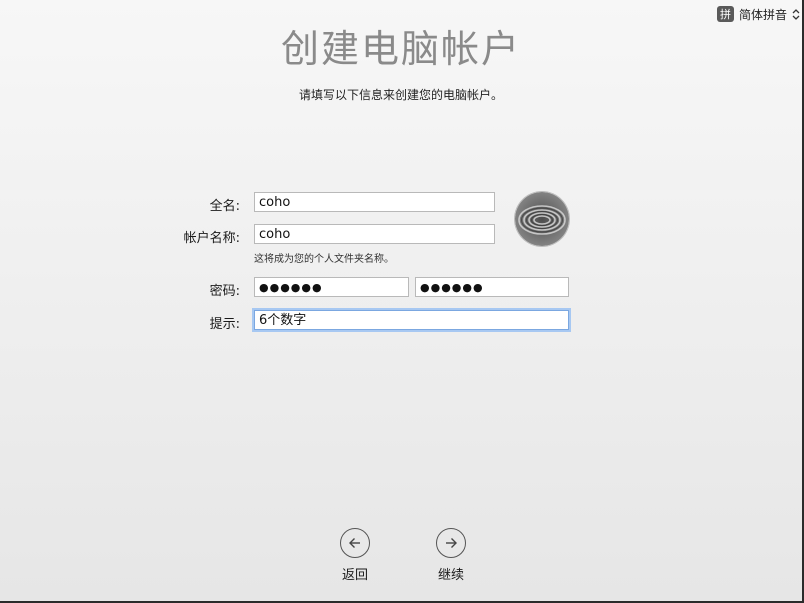  What do you see at coordinates (224, 291) in the screenshot?
I see `password-label: 密码:` at bounding box center [224, 291].